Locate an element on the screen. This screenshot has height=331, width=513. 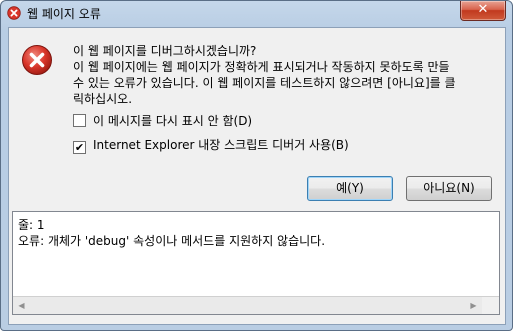
no-button: 아니요(N) is located at coordinates (449, 188).